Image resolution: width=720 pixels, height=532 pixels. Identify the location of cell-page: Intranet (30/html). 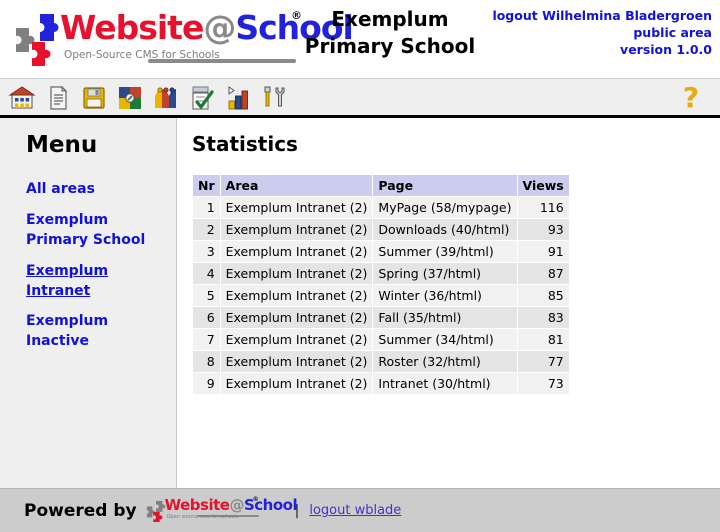
(445, 383).